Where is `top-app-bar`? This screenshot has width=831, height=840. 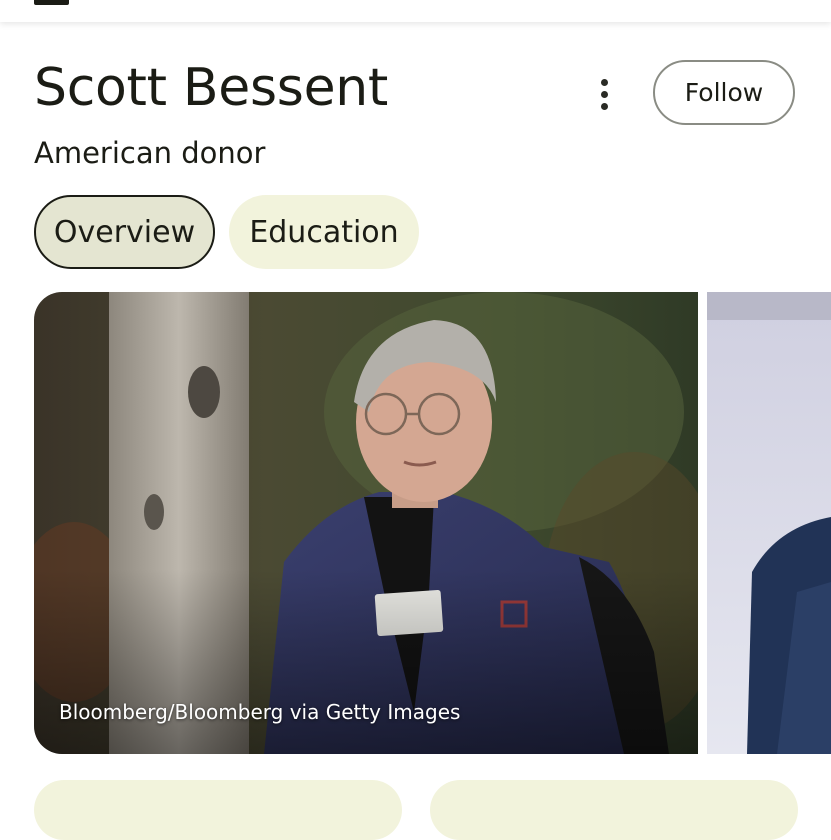
top-app-bar is located at coordinates (415, 11).